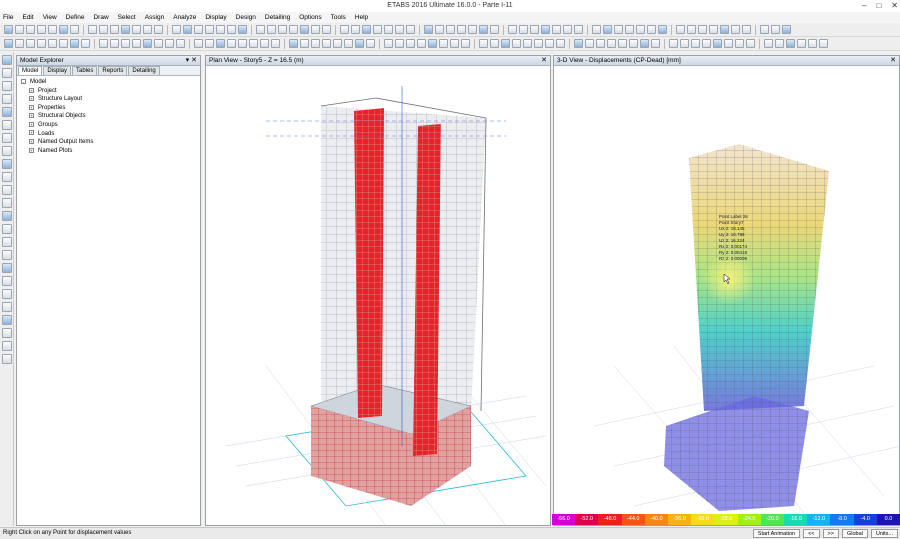  What do you see at coordinates (144, 70) in the screenshot?
I see `tab-detailing: Detailing` at bounding box center [144, 70].